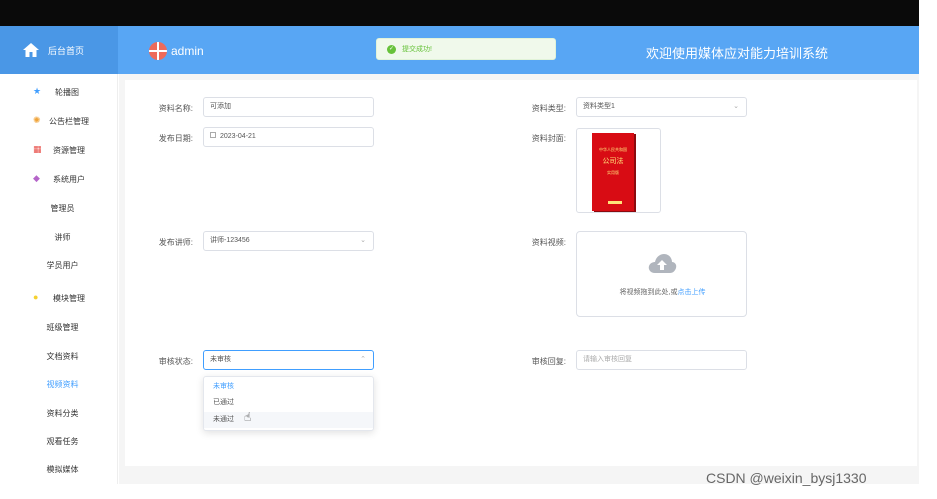 Image resolution: width=937 pixels, height=499 pixels. What do you see at coordinates (288, 137) in the screenshot?
I see `date-picker: 2023-04-21` at bounding box center [288, 137].